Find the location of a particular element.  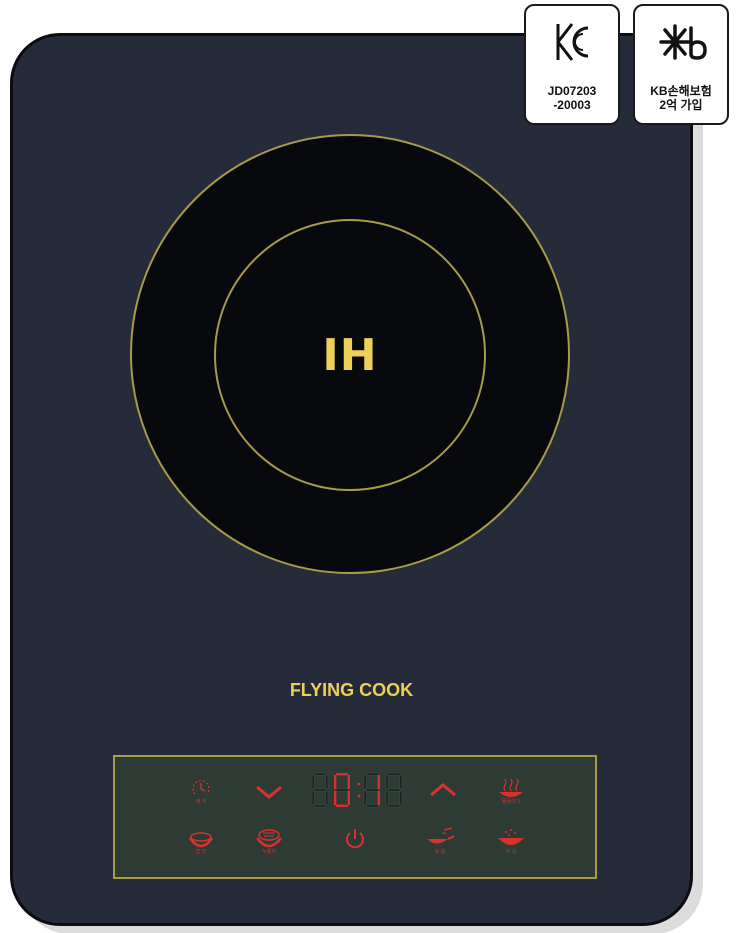

kc-certification-badge: JD07203 -20003 is located at coordinates (572, 64).